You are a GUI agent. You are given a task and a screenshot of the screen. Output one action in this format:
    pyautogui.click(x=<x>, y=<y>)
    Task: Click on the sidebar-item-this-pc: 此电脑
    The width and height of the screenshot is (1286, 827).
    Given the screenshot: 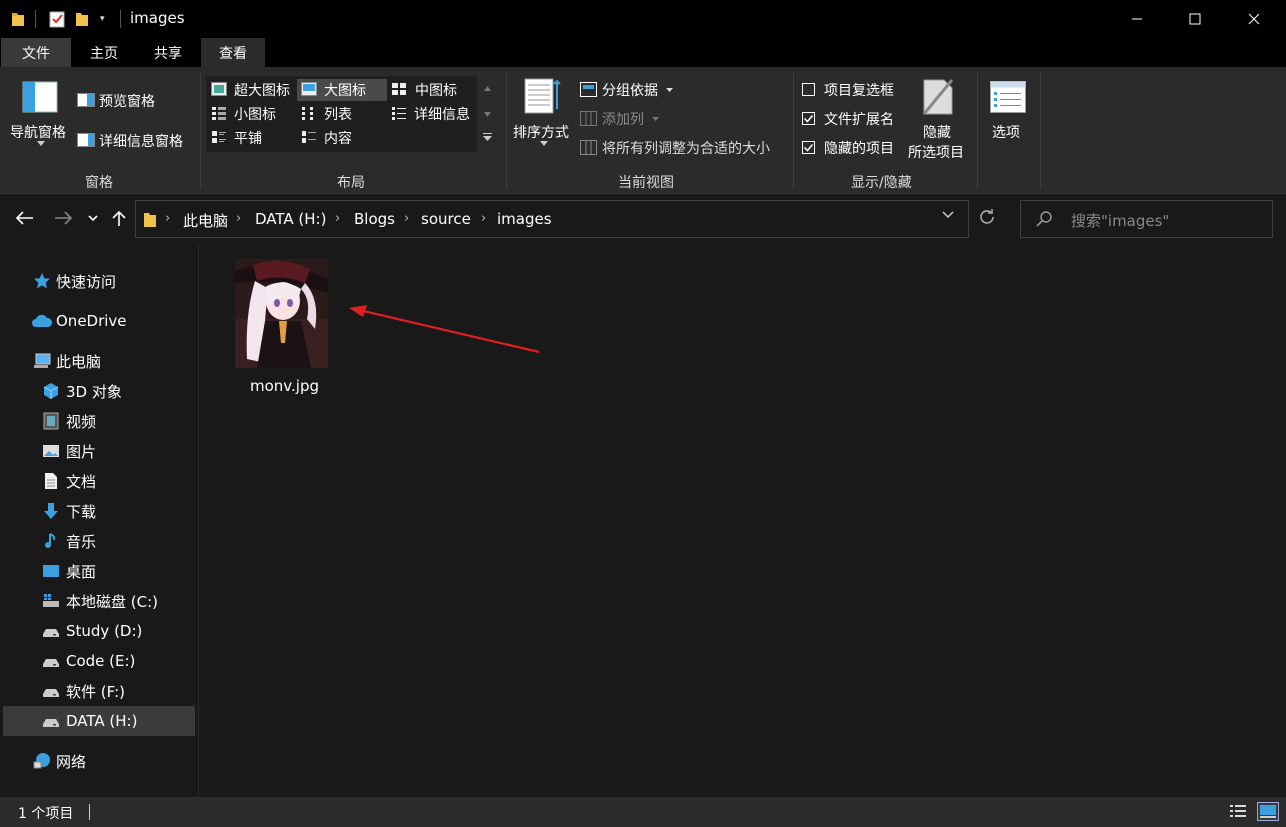 What is the action you would take?
    pyautogui.click(x=99, y=361)
    